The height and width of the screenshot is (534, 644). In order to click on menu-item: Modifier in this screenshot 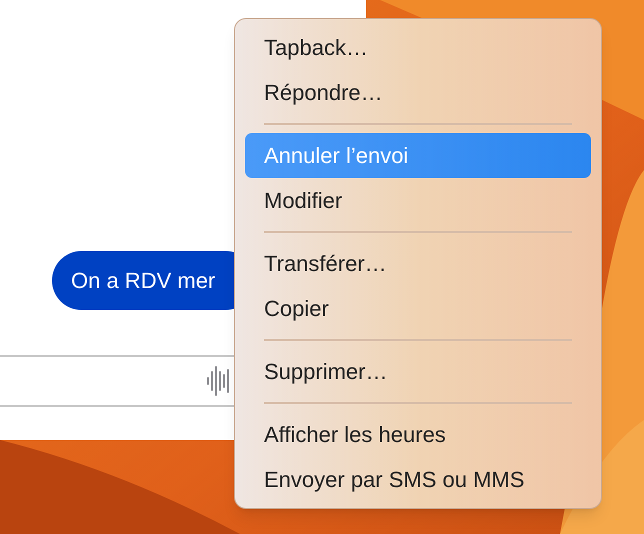, I will do `click(418, 200)`.